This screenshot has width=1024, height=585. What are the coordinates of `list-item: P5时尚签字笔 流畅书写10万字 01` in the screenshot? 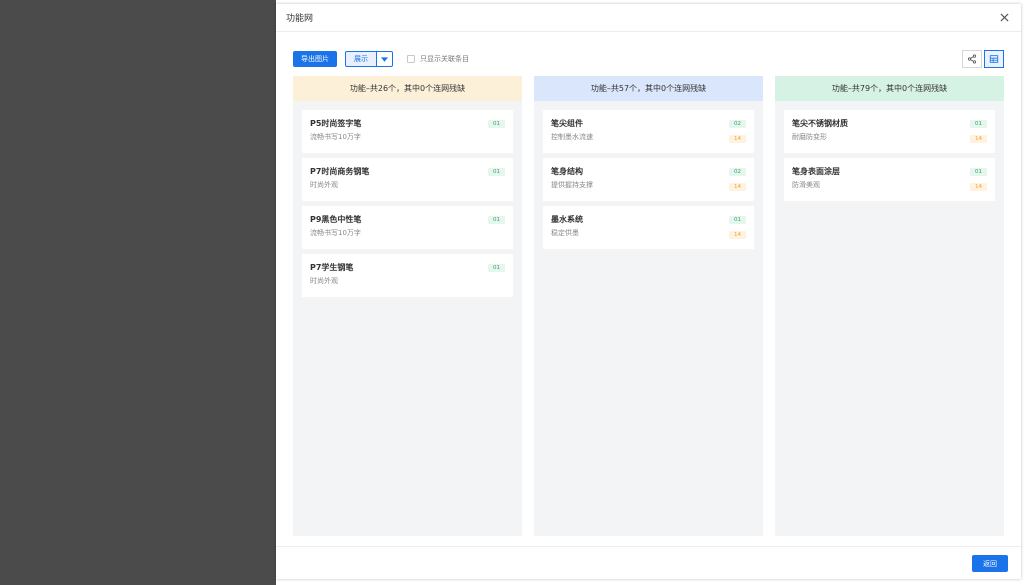 It's located at (407, 131).